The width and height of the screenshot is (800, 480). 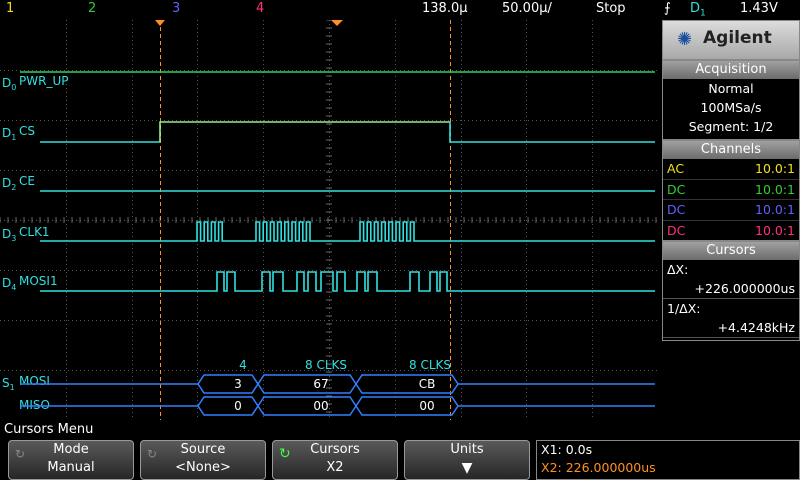 What do you see at coordinates (676, 230) in the screenshot?
I see `channel-4-coupling: DC` at bounding box center [676, 230].